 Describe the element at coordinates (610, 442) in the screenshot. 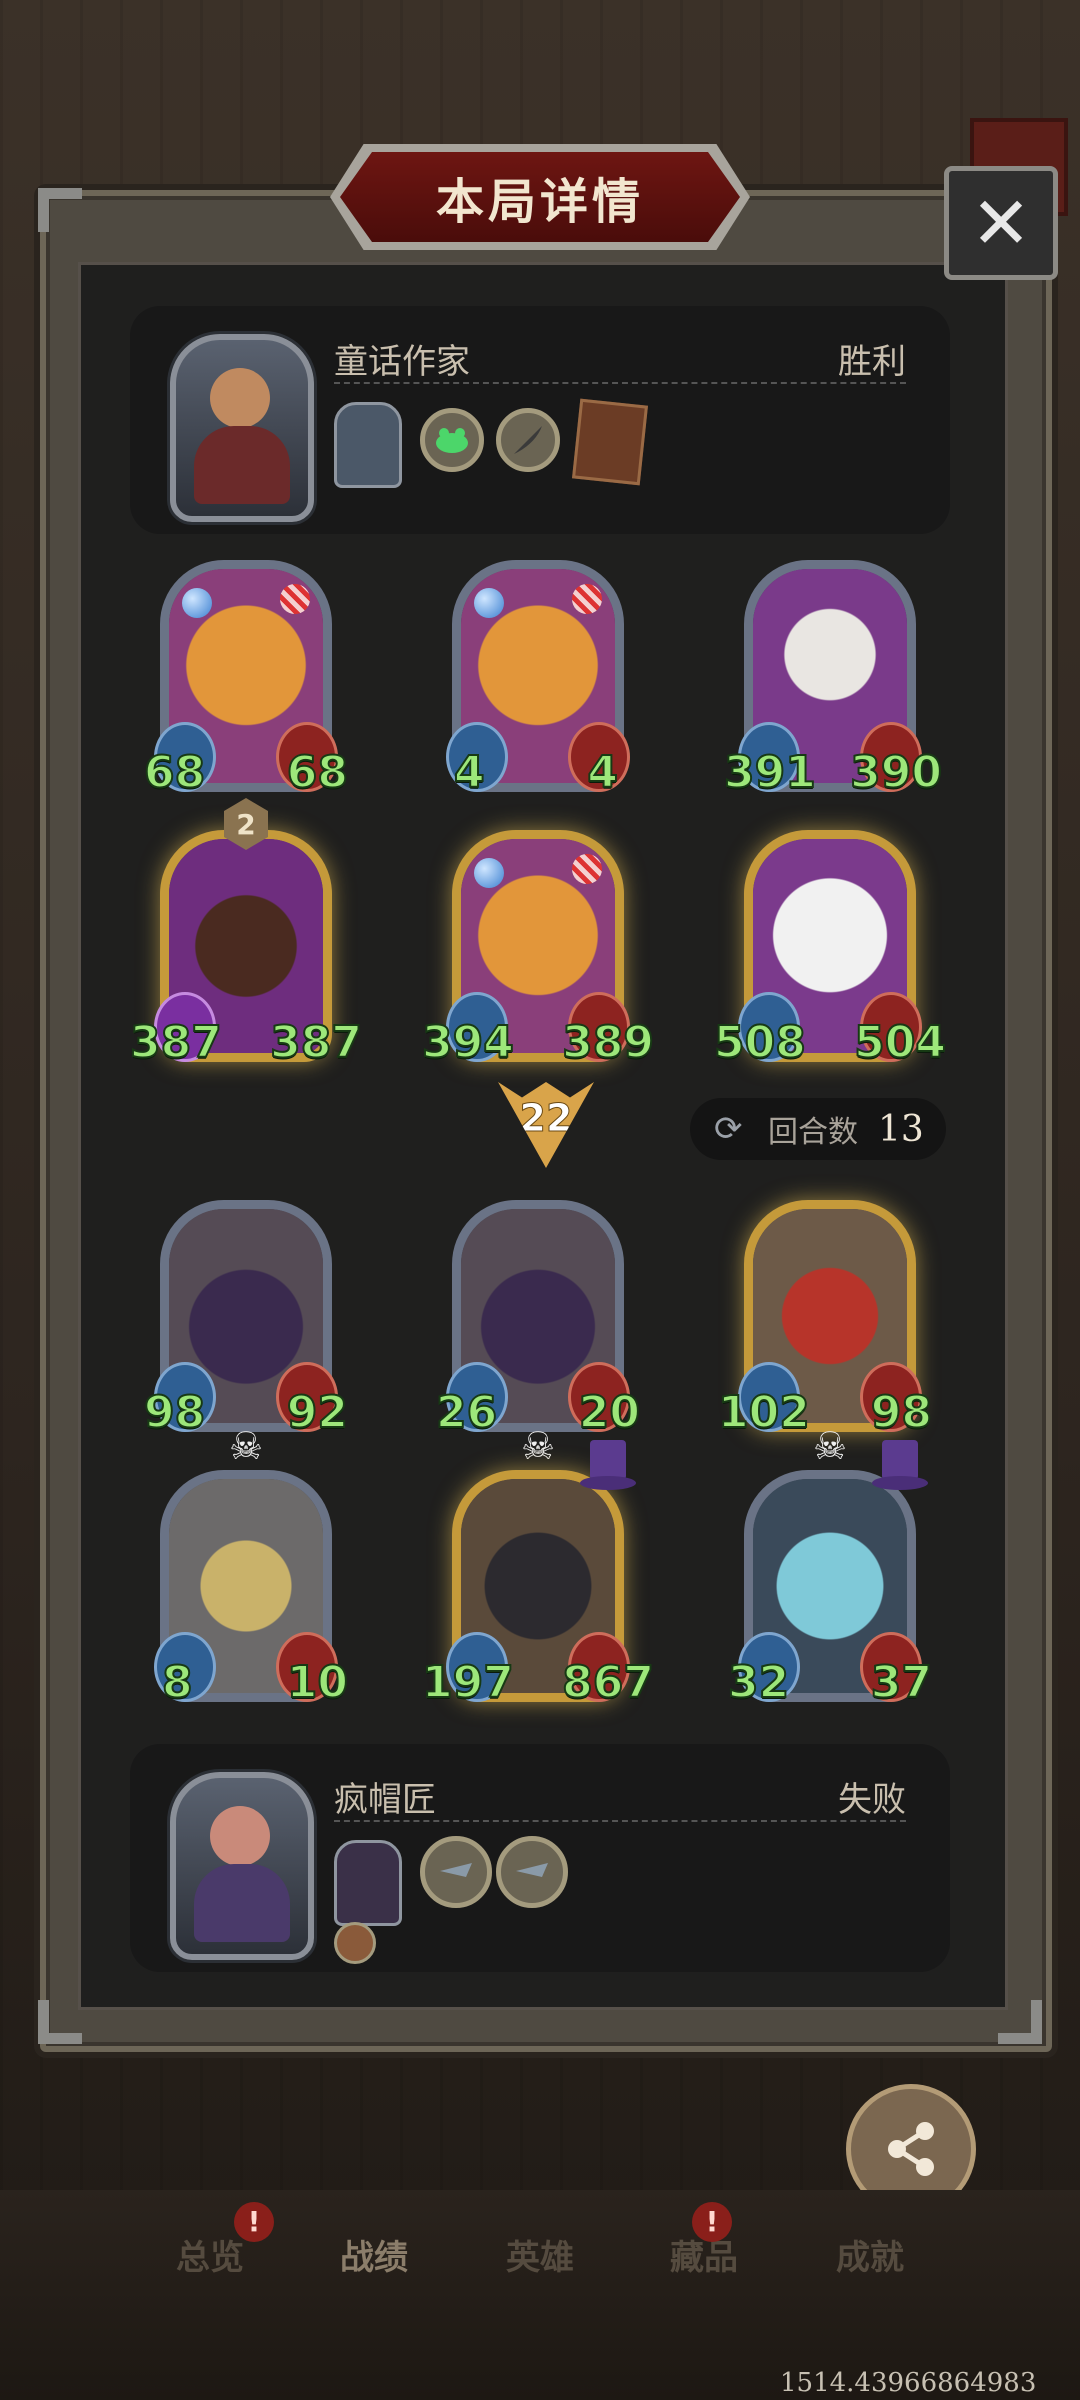

I see `spellbook-icon` at that location.